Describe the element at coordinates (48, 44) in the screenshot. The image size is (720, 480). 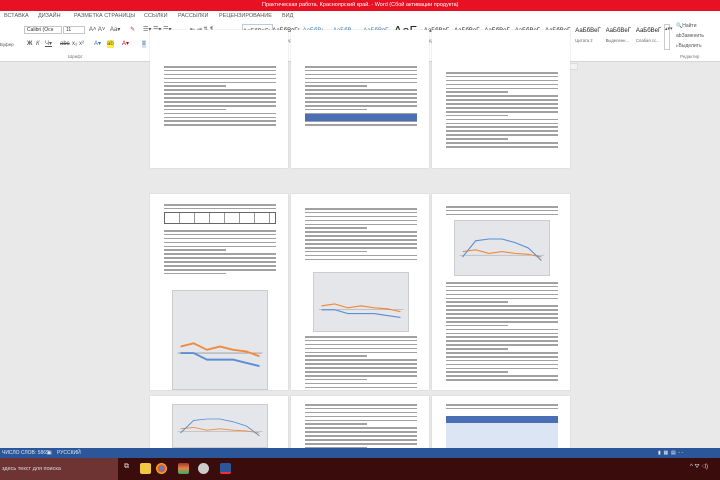
I see `underline-icon: Ч▾` at that location.